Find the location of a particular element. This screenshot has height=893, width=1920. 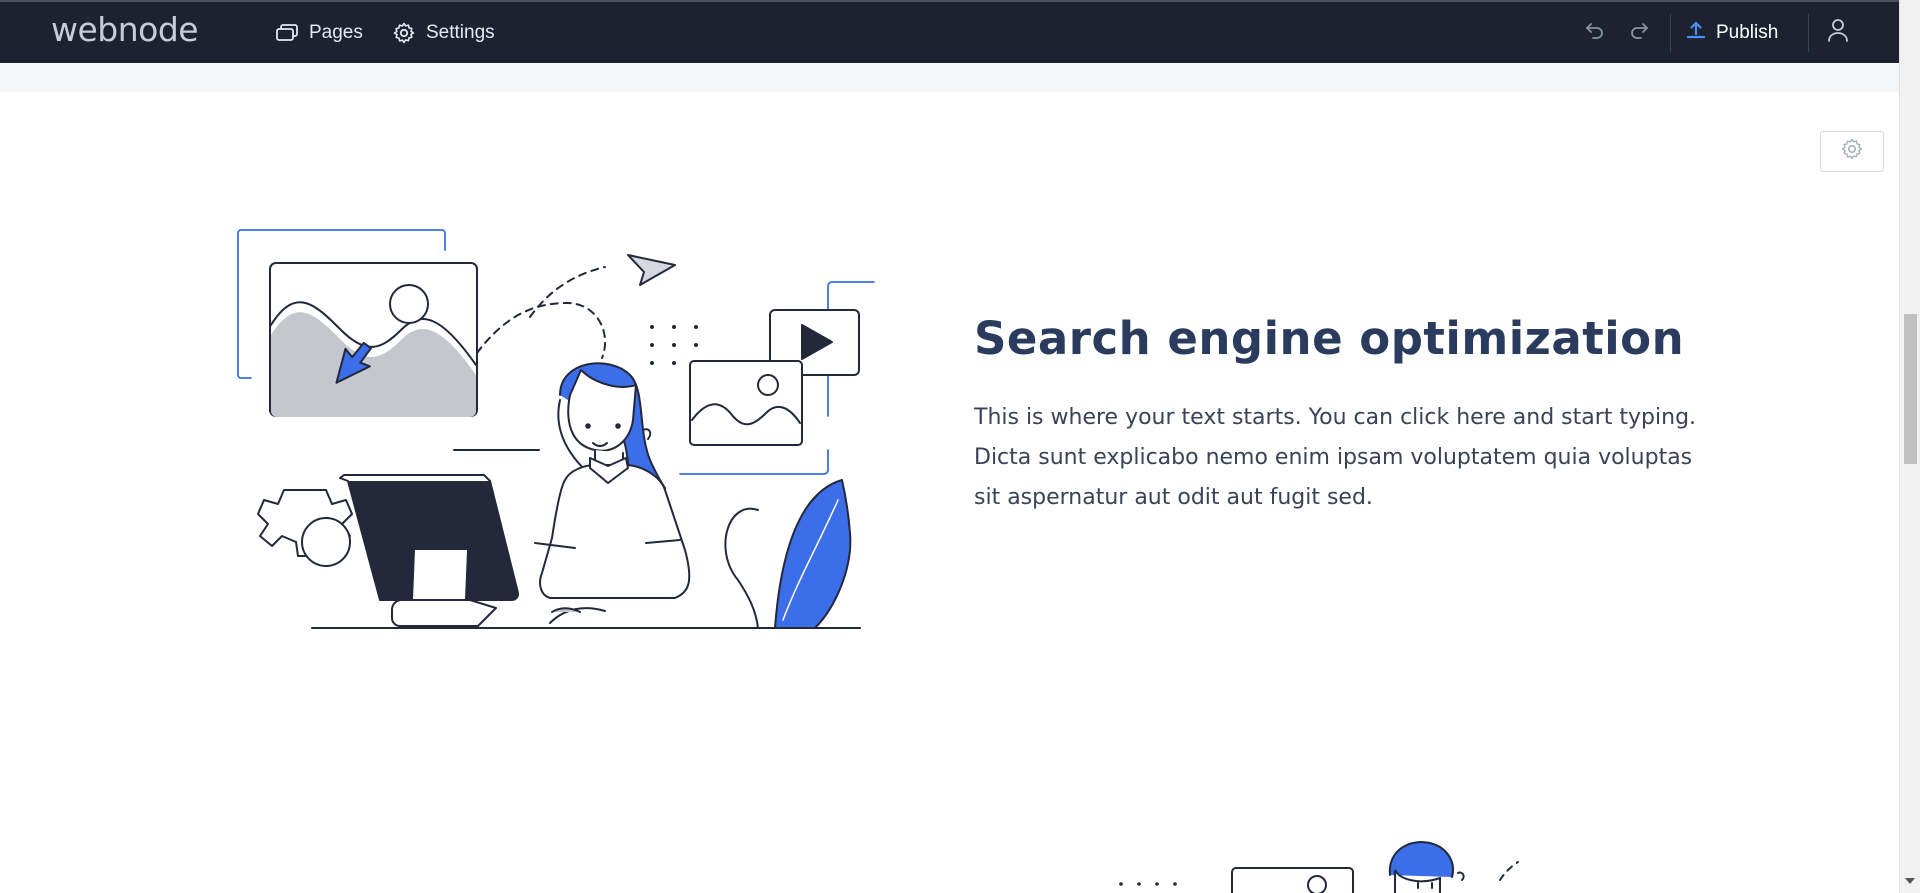

pages-button: Pages is located at coordinates (319, 32).